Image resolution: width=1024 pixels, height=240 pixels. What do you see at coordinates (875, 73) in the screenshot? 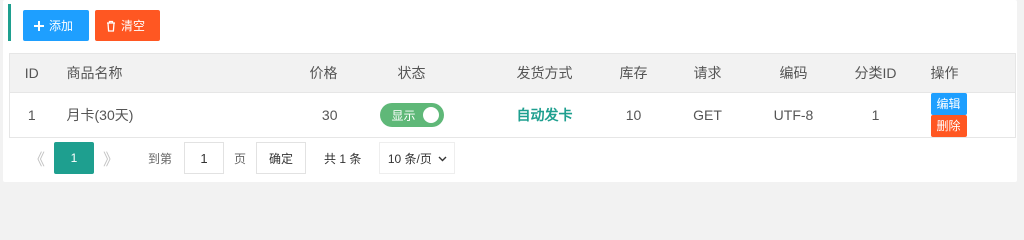
I see `header-category-id: 分类ID` at bounding box center [875, 73].